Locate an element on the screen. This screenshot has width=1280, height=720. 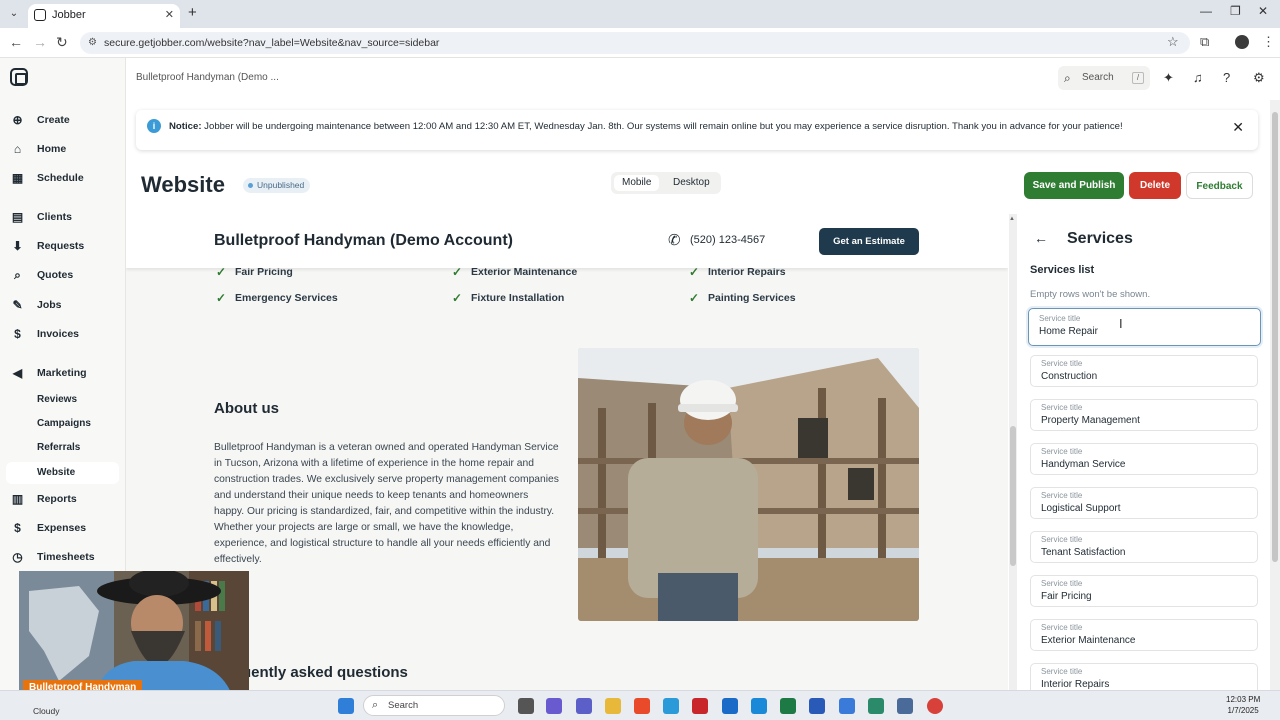
invoice-icon: $ is located at coordinates (17, 334).